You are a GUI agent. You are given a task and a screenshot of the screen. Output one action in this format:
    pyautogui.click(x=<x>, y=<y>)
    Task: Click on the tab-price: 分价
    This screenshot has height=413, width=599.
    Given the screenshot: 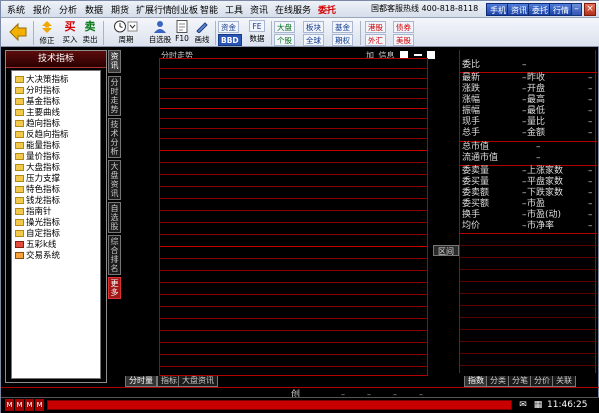 What is the action you would take?
    pyautogui.click(x=542, y=381)
    